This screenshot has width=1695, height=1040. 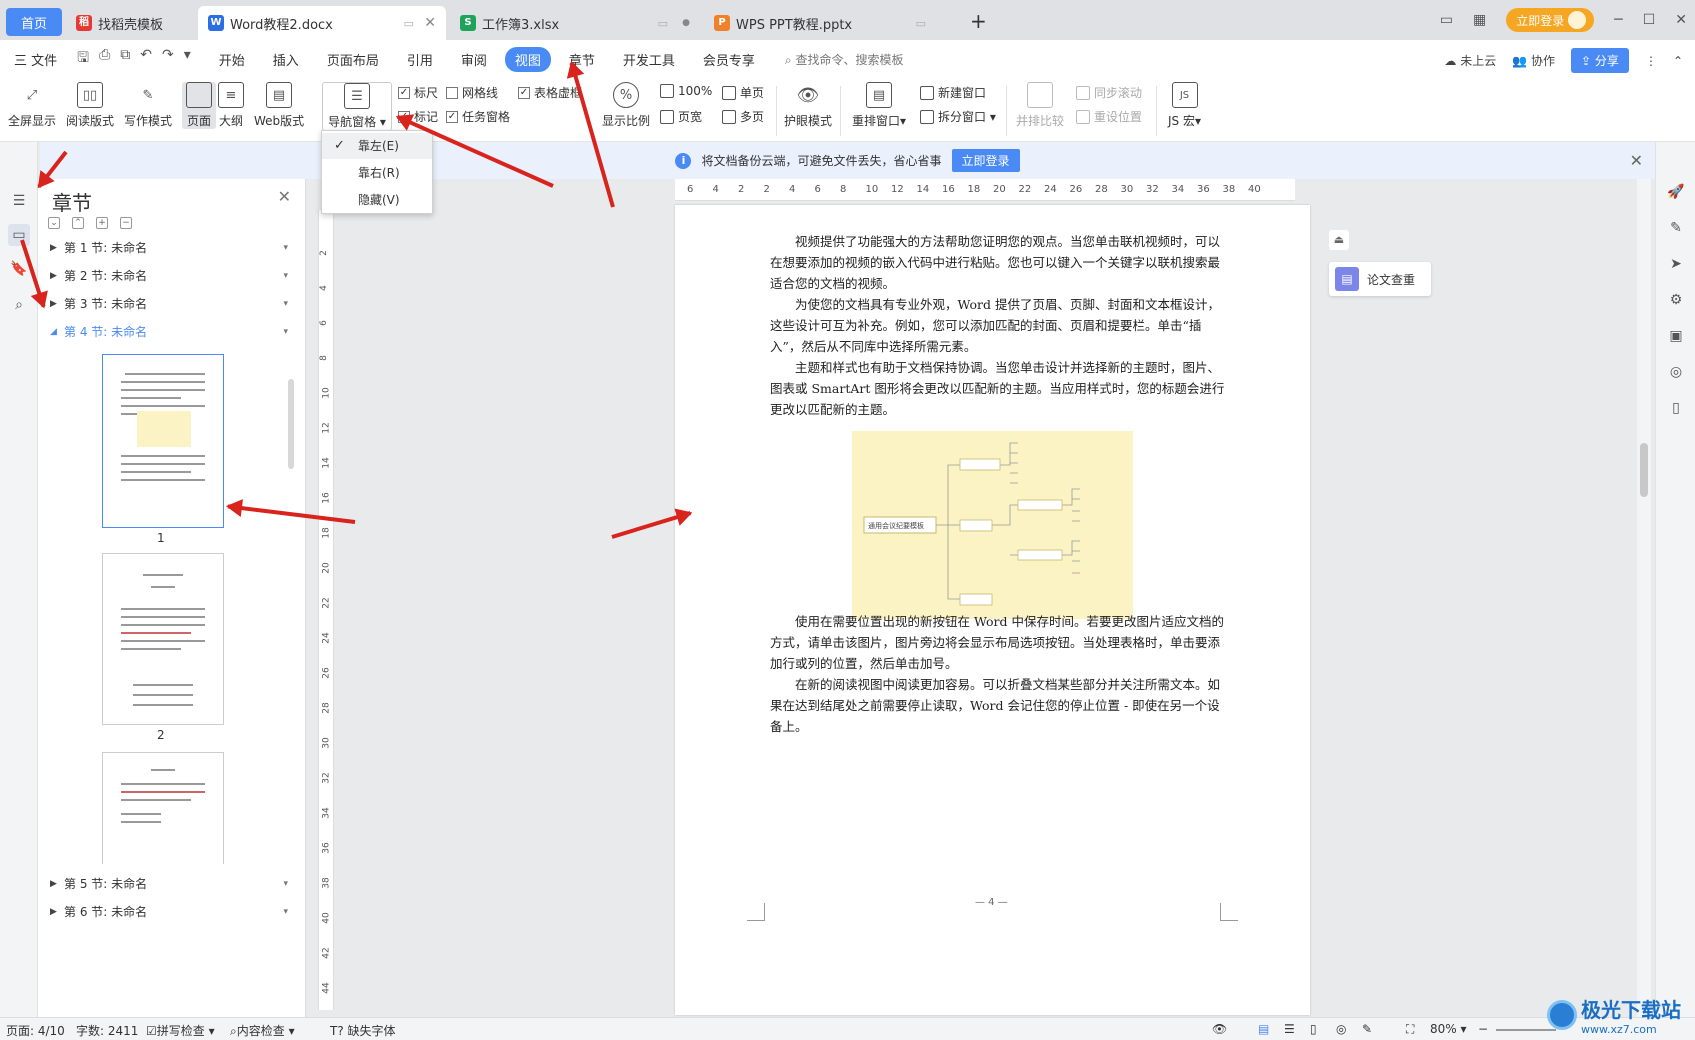 I want to click on menu-member: 会员专享, so click(x=729, y=59).